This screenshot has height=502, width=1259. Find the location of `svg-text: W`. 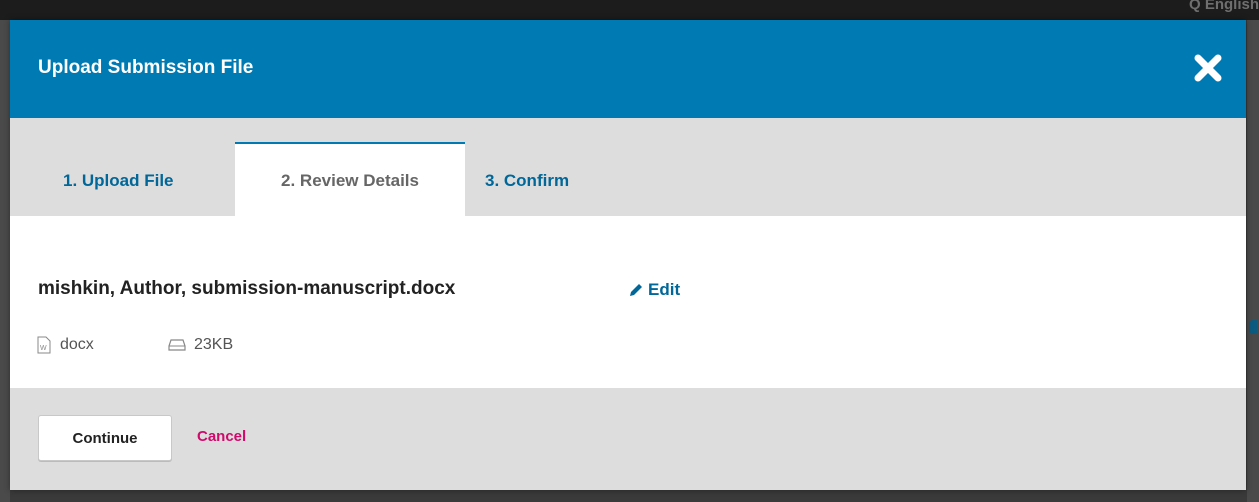

svg-text: W is located at coordinates (43, 348).